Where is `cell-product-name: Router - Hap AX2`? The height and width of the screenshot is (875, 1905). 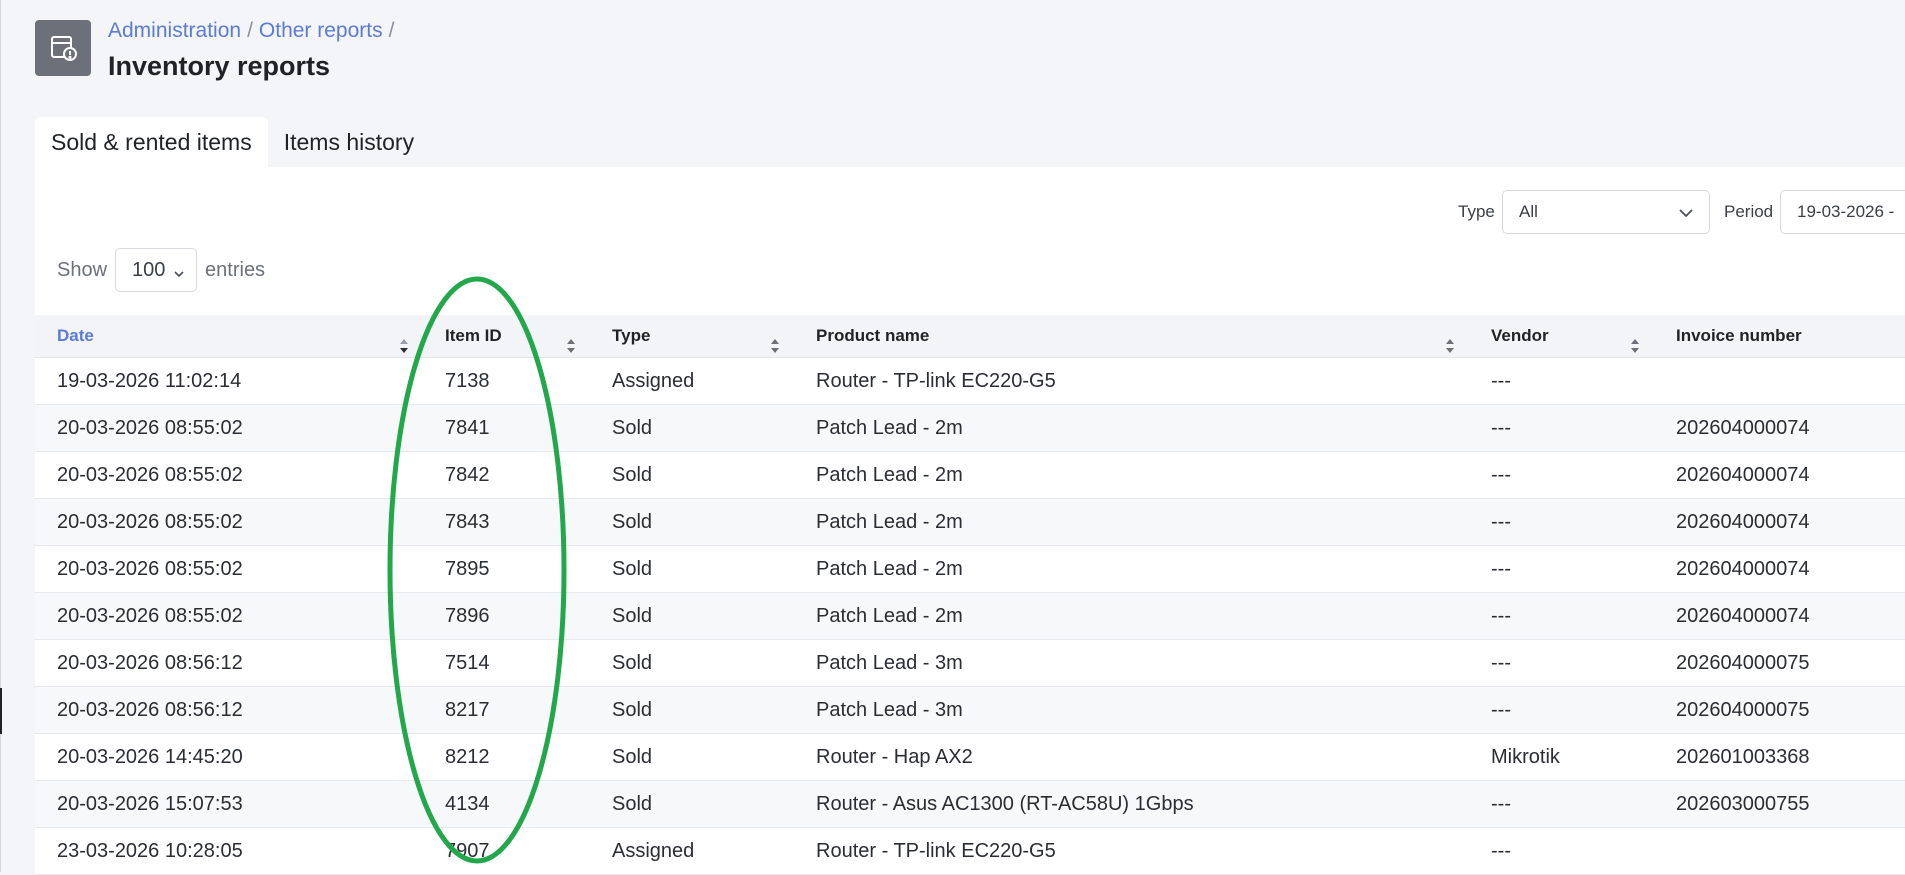
cell-product-name: Router - Hap AX2 is located at coordinates (894, 756).